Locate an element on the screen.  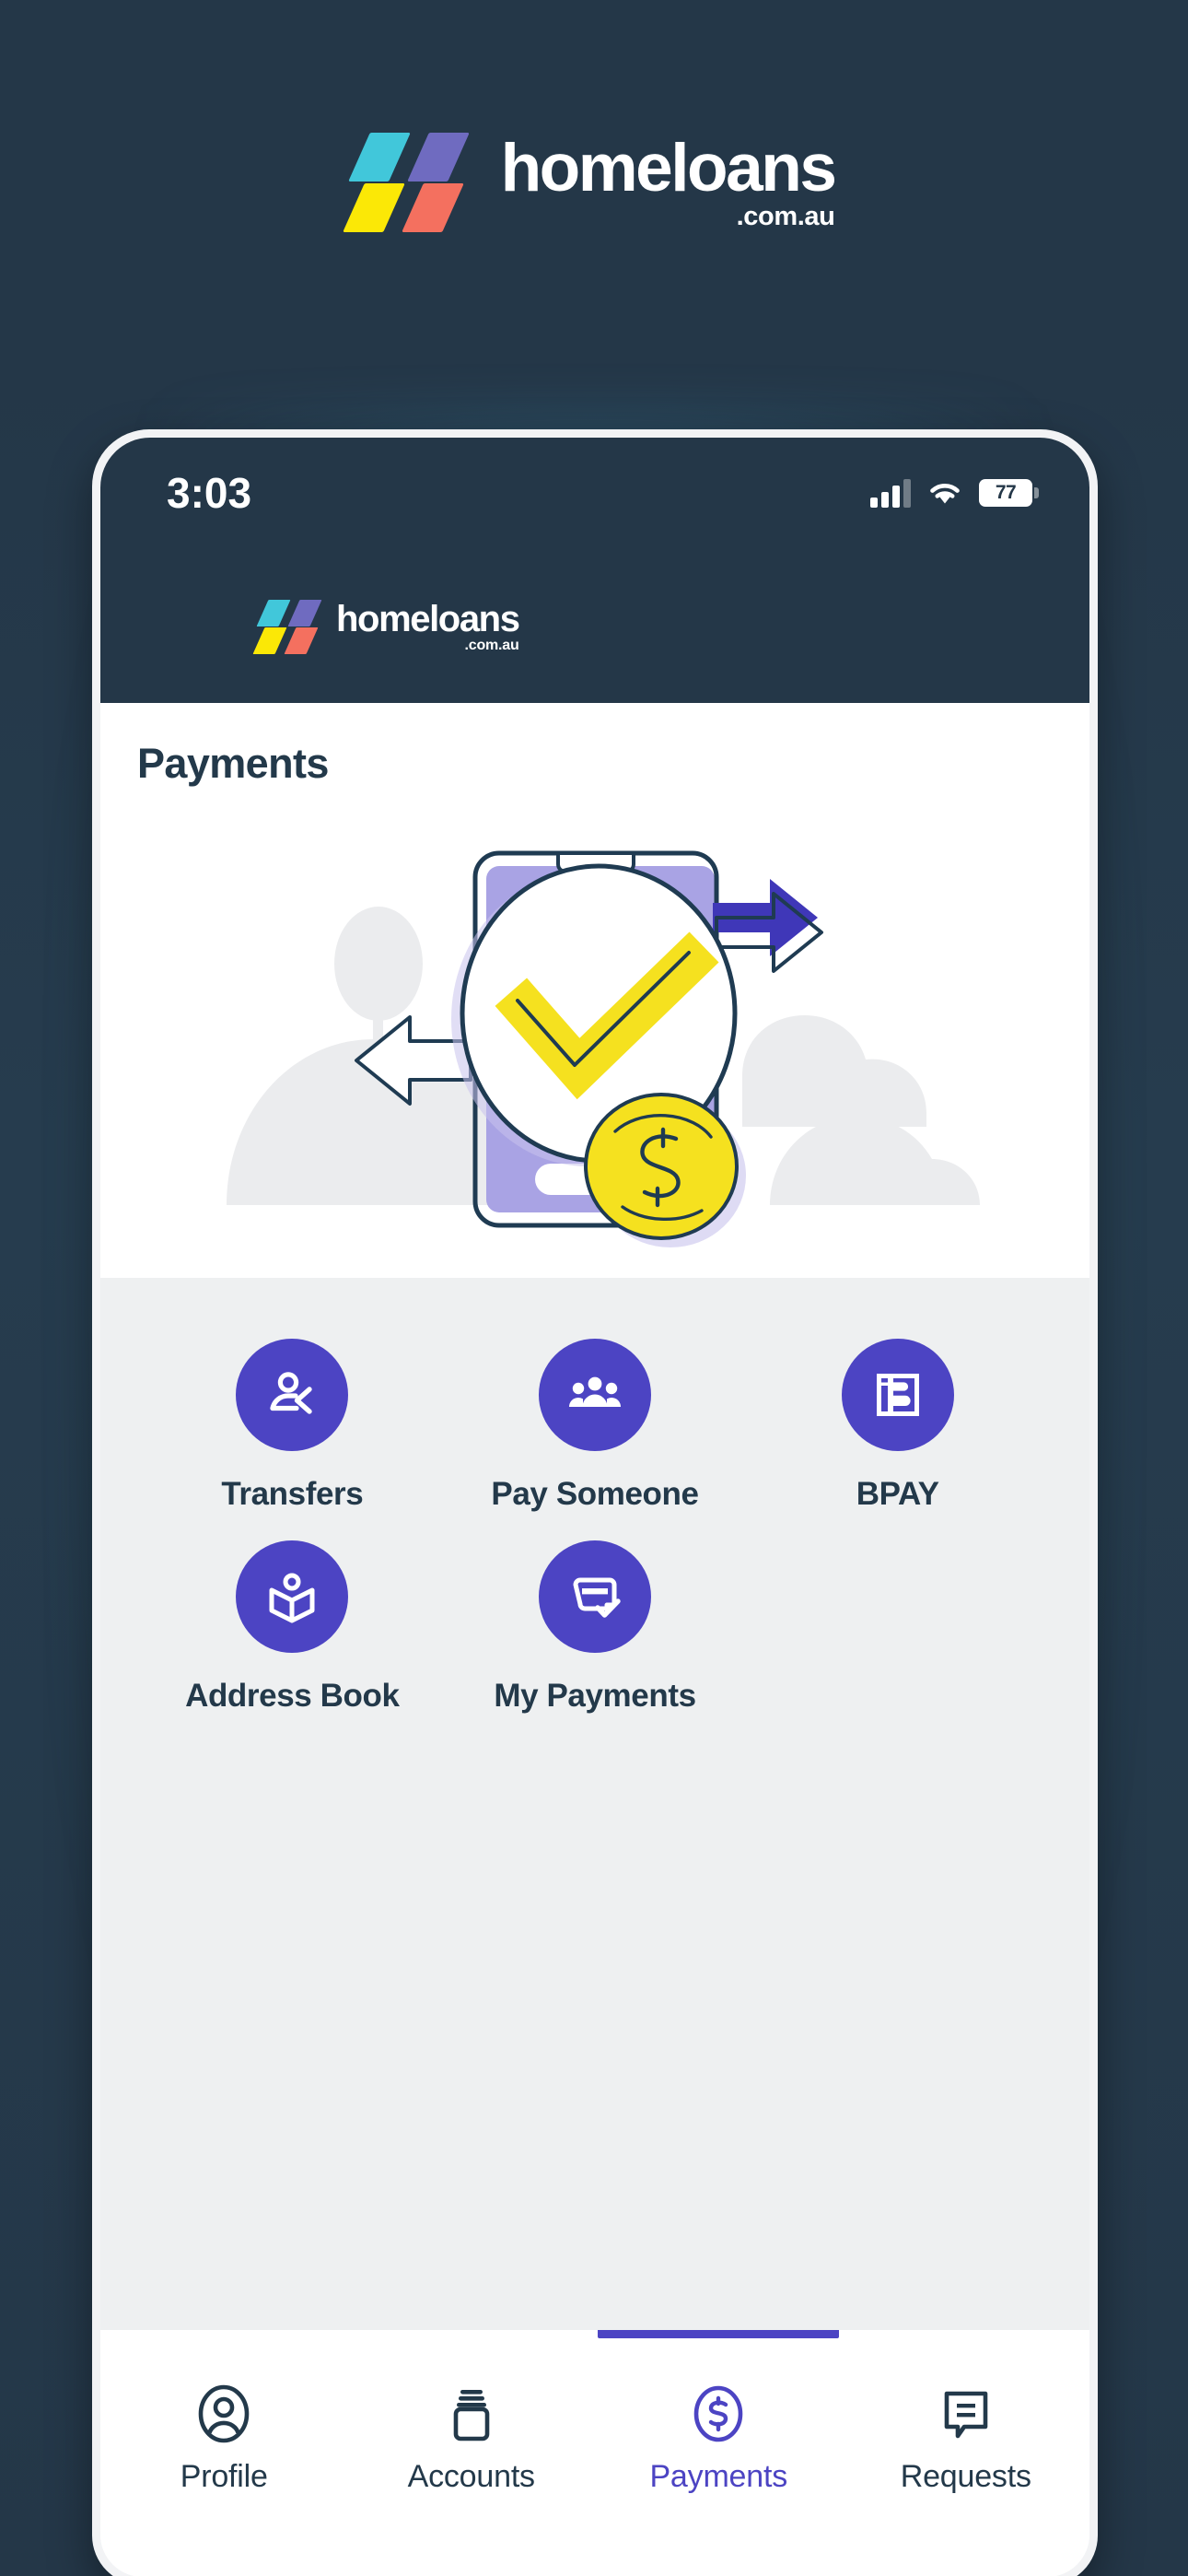
nav-active-indicator is located at coordinates (719, 2334).